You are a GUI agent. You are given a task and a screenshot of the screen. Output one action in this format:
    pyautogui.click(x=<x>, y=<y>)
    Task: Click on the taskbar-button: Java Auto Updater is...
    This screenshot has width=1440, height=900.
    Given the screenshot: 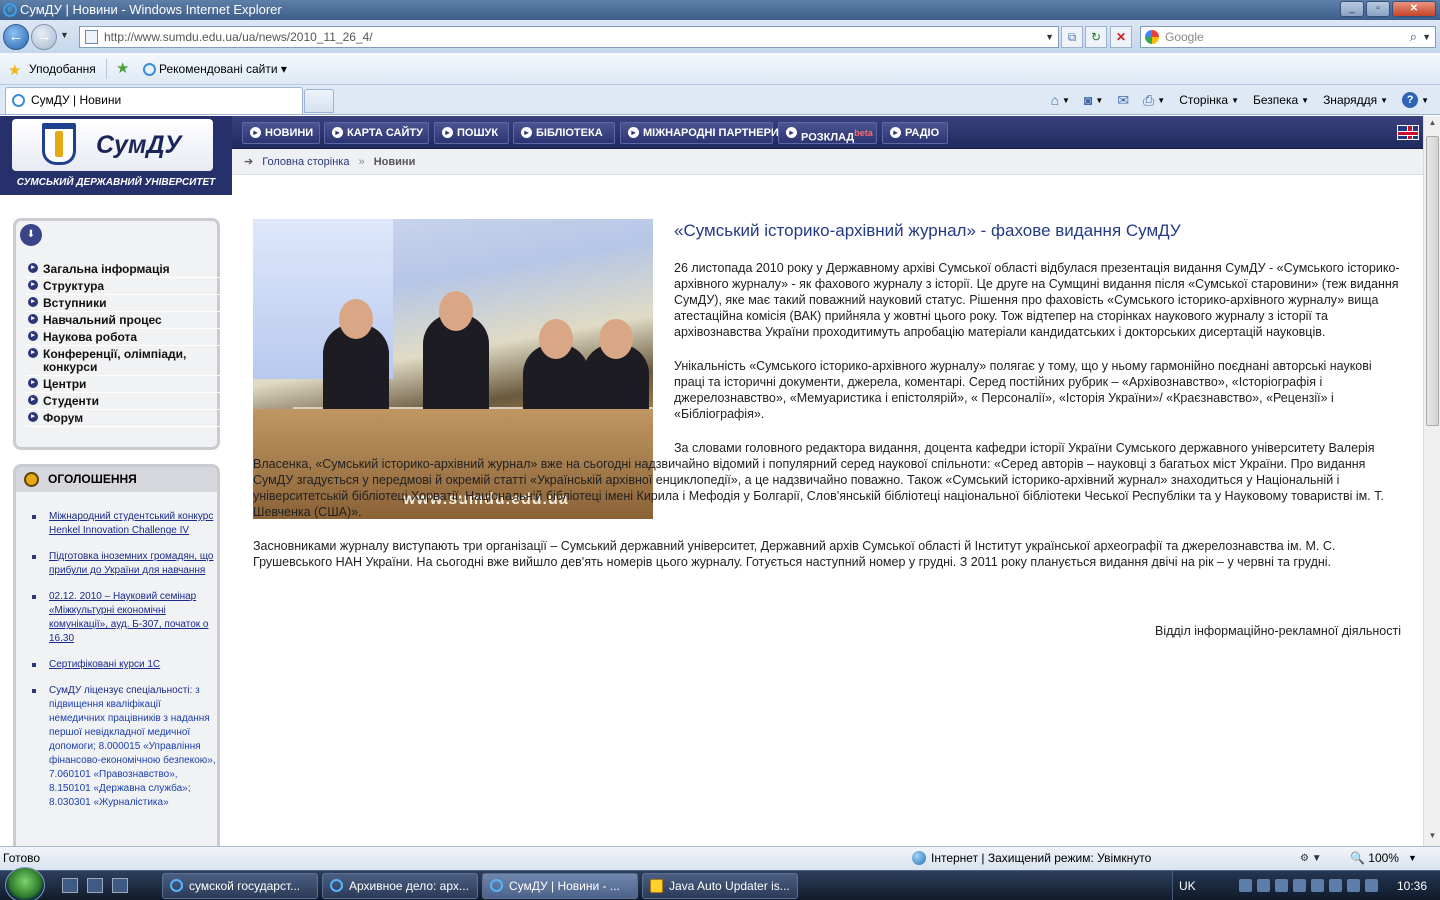 What is the action you would take?
    pyautogui.click(x=720, y=886)
    